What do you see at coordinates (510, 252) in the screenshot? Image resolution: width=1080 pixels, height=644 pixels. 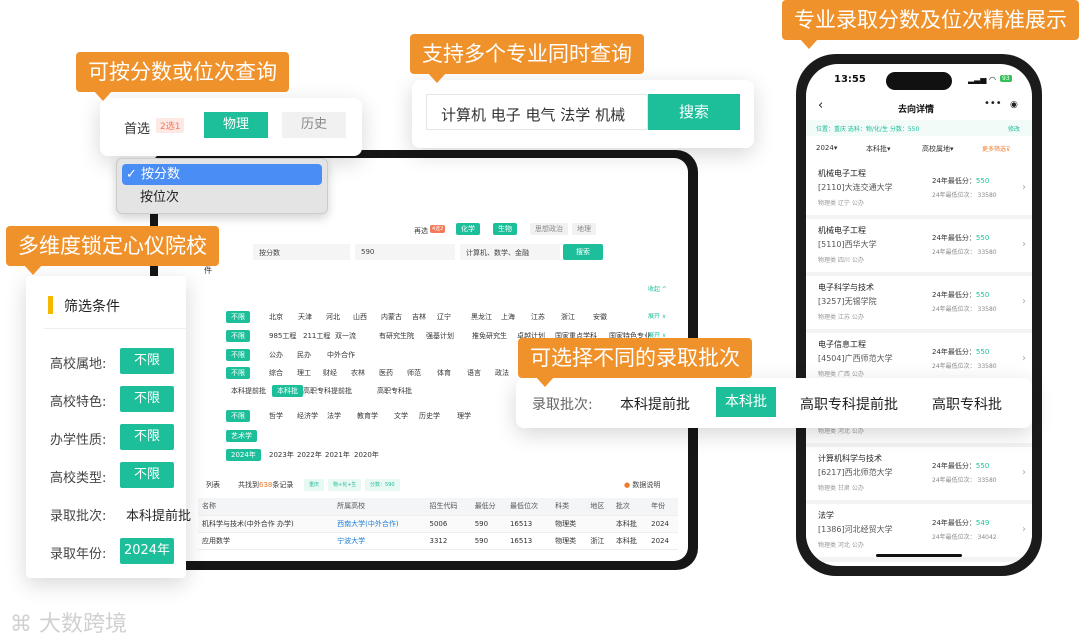 I see `majors-input: 计算机、数学、金融` at bounding box center [510, 252].